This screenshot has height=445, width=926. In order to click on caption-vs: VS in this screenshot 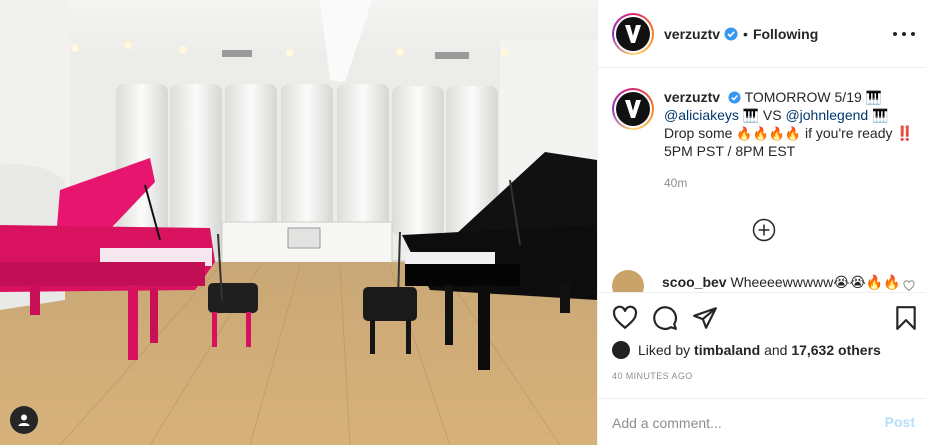, I will do `click(772, 115)`.